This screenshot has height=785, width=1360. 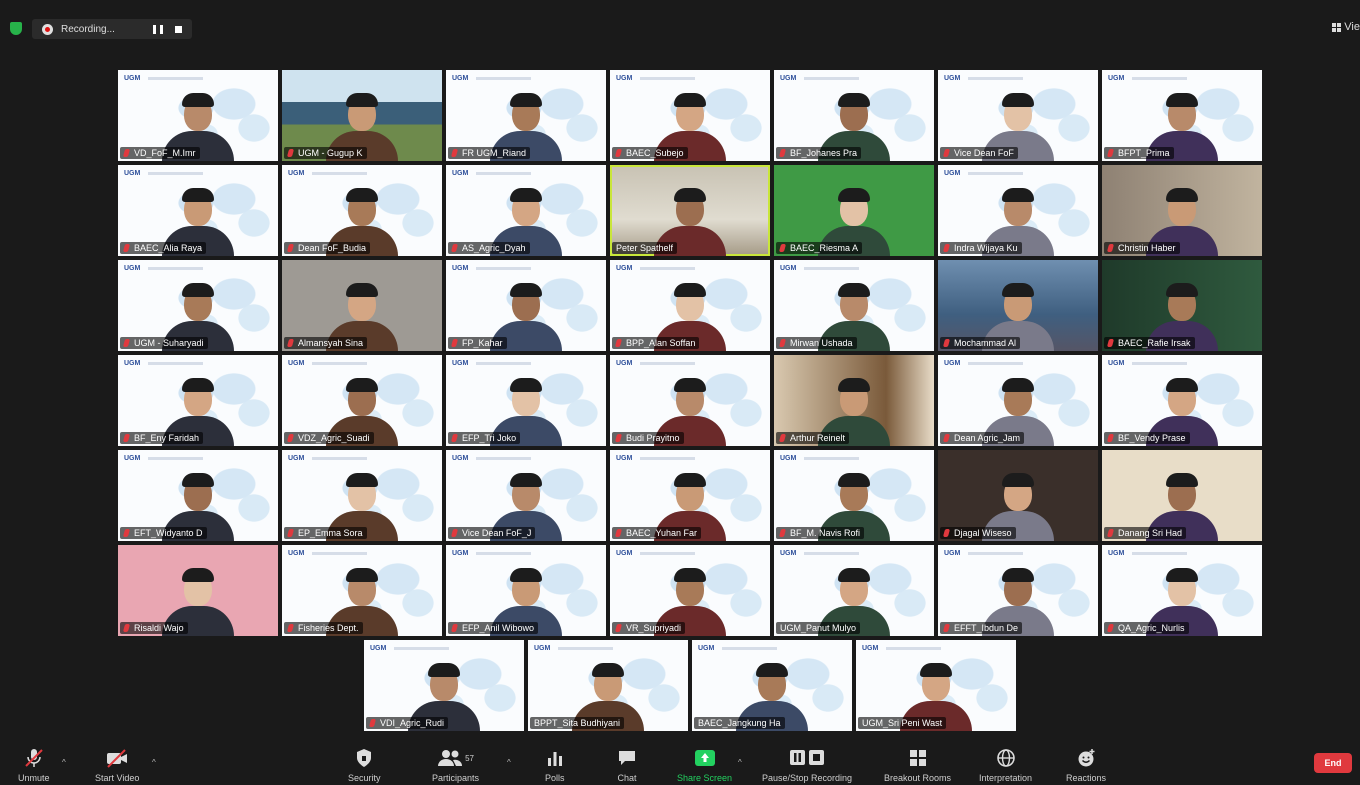 I want to click on participant-tile: UGM VDZ_Agric_Suadi, so click(x=362, y=400).